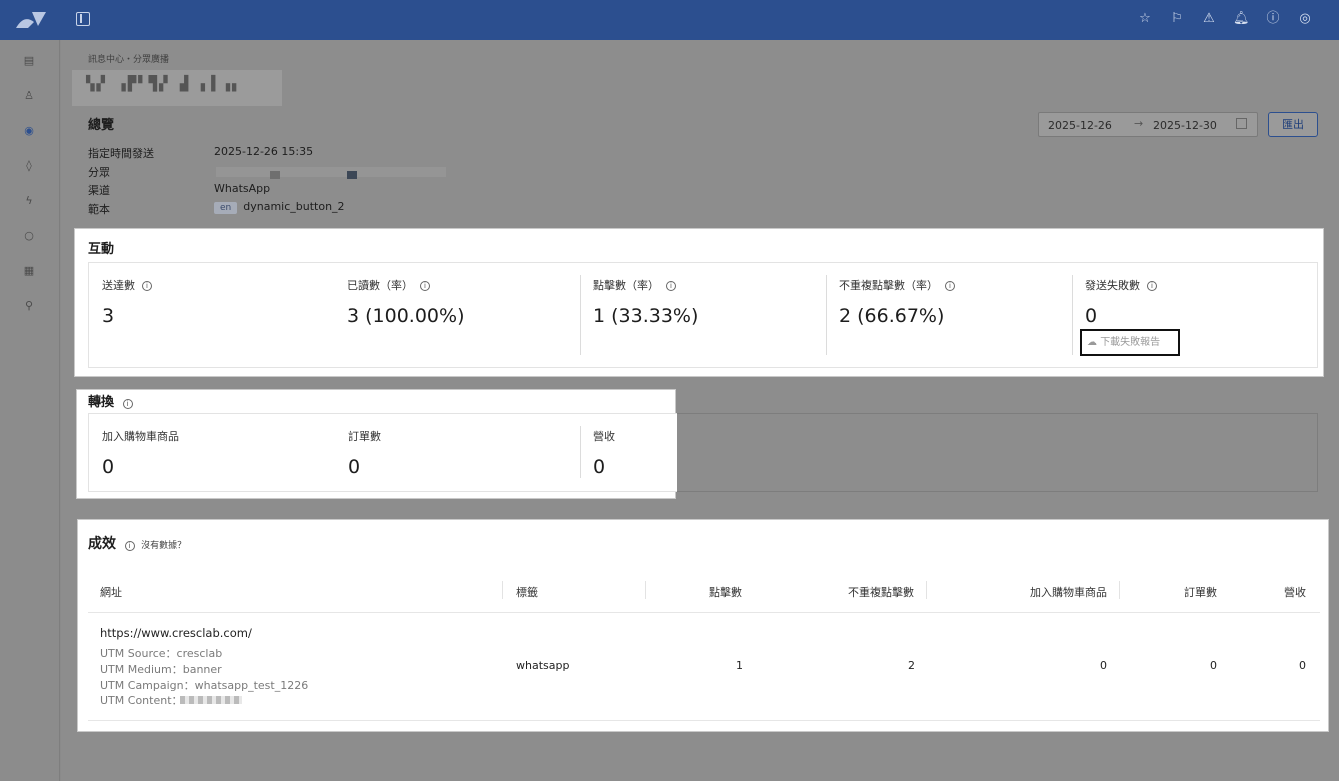 Image resolution: width=1339 pixels, height=781 pixels. What do you see at coordinates (118, 285) in the screenshot?
I see `stat-label: 送達數` at bounding box center [118, 285].